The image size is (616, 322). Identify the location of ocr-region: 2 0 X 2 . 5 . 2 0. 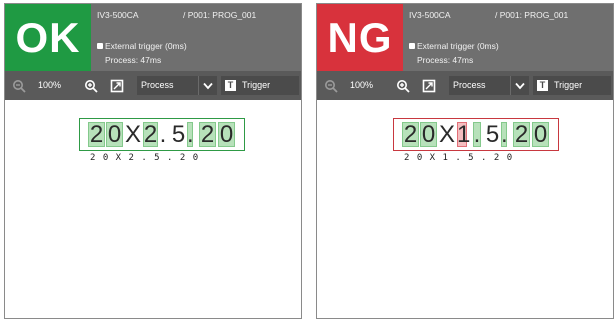
(162, 134).